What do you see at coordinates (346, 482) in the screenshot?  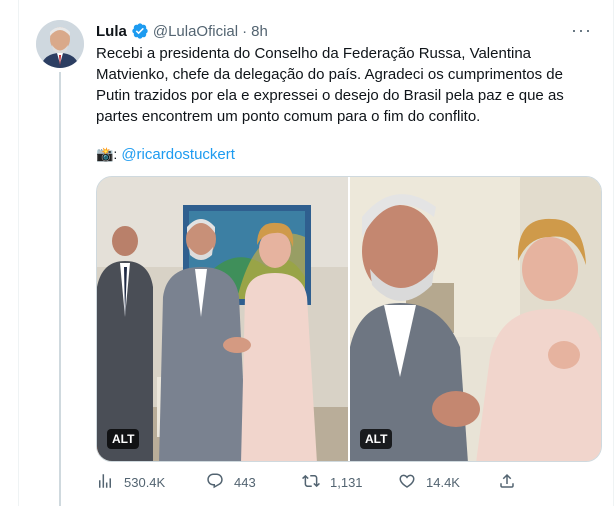 I see `retweet-count: 1,131` at bounding box center [346, 482].